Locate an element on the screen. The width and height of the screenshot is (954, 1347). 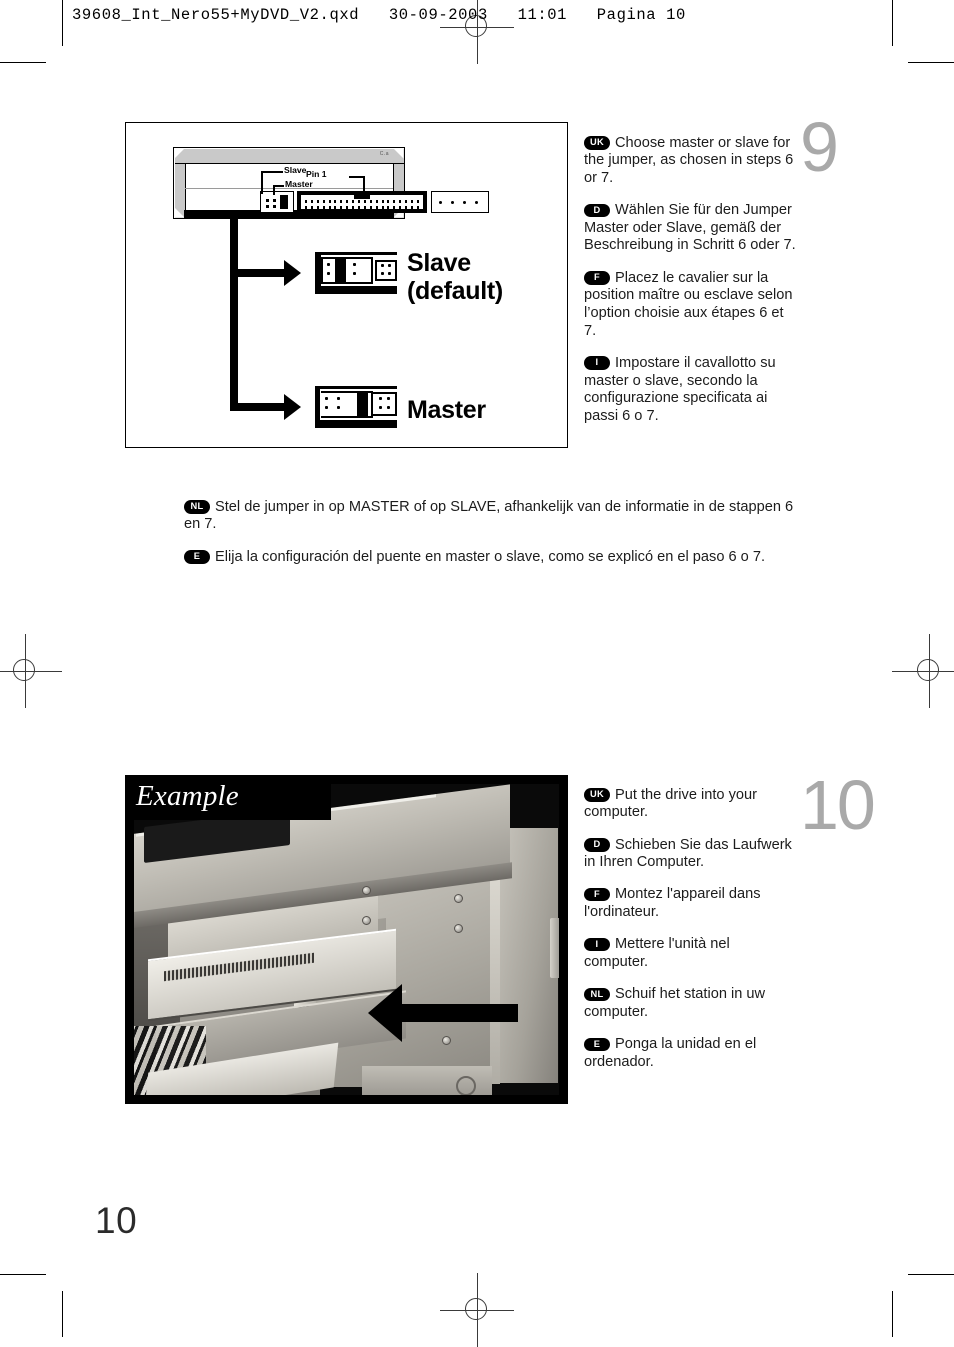
jumper-icon-slave is located at coordinates (356, 273).